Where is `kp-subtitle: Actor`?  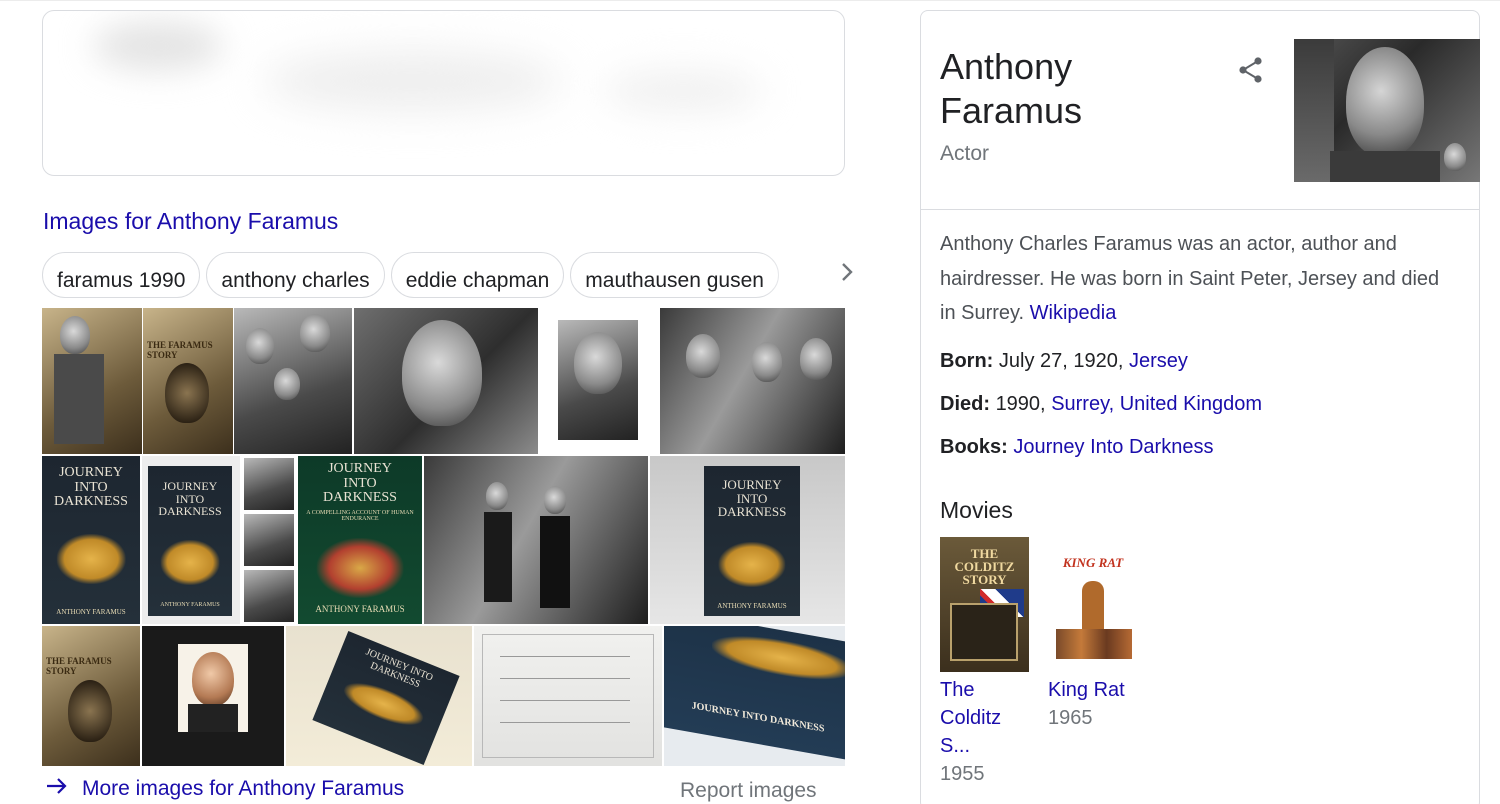 kp-subtitle: Actor is located at coordinates (965, 153).